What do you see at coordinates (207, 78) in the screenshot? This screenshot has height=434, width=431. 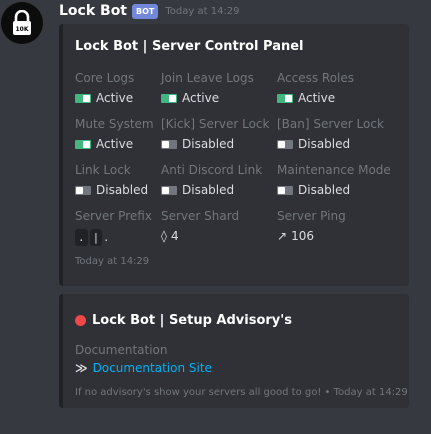 I see `field-name: Join Leave Logs` at bounding box center [207, 78].